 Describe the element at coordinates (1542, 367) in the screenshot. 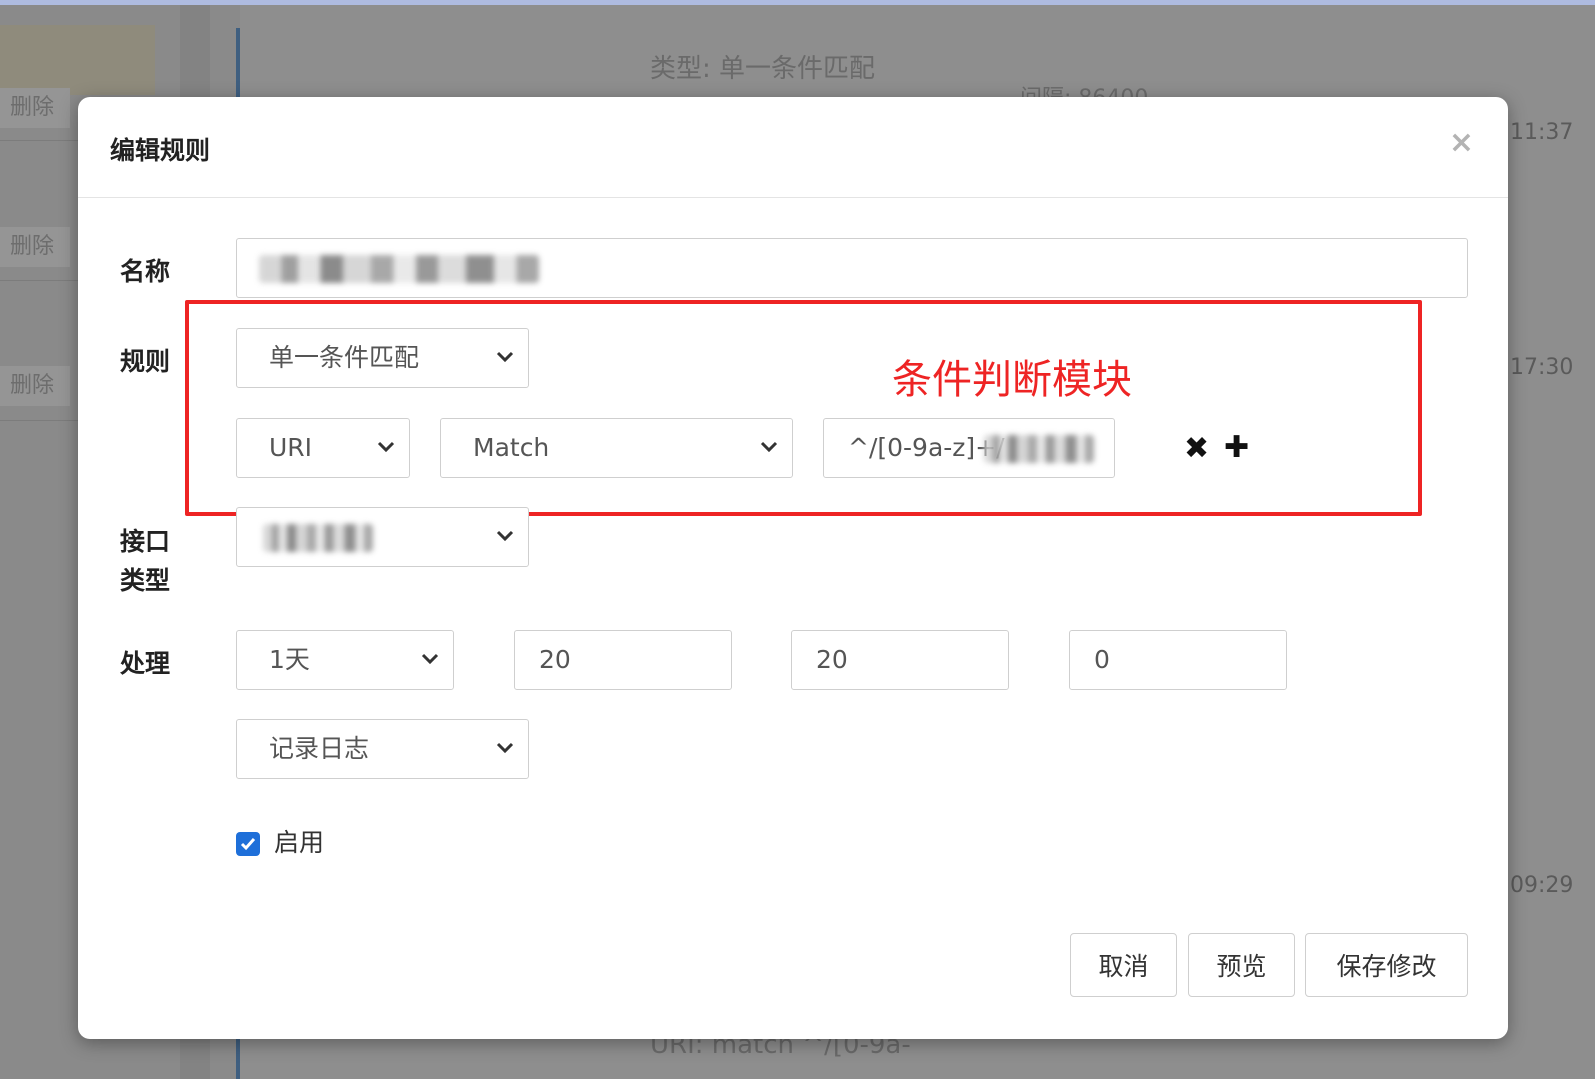

I see `background-time: 17:30` at that location.